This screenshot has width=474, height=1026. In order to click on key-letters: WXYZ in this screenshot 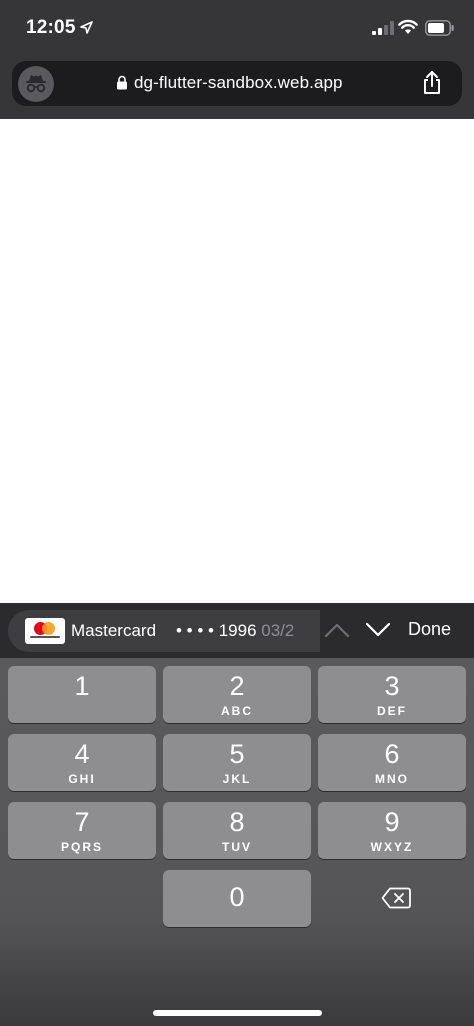, I will do `click(392, 847)`.